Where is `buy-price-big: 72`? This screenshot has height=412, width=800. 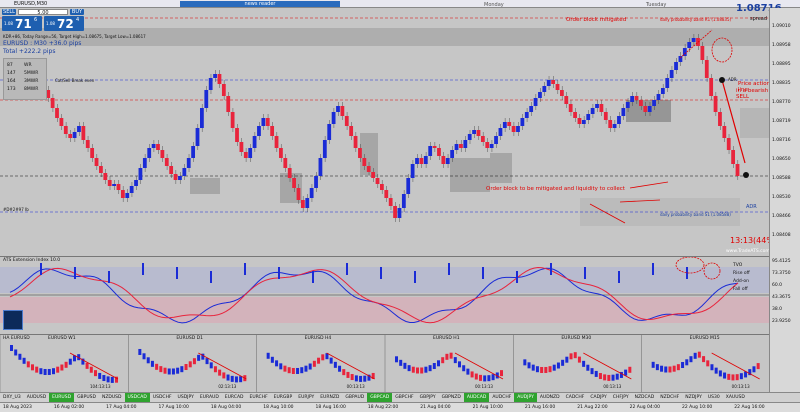
buy-price-big: 72 is located at coordinates (65, 24).